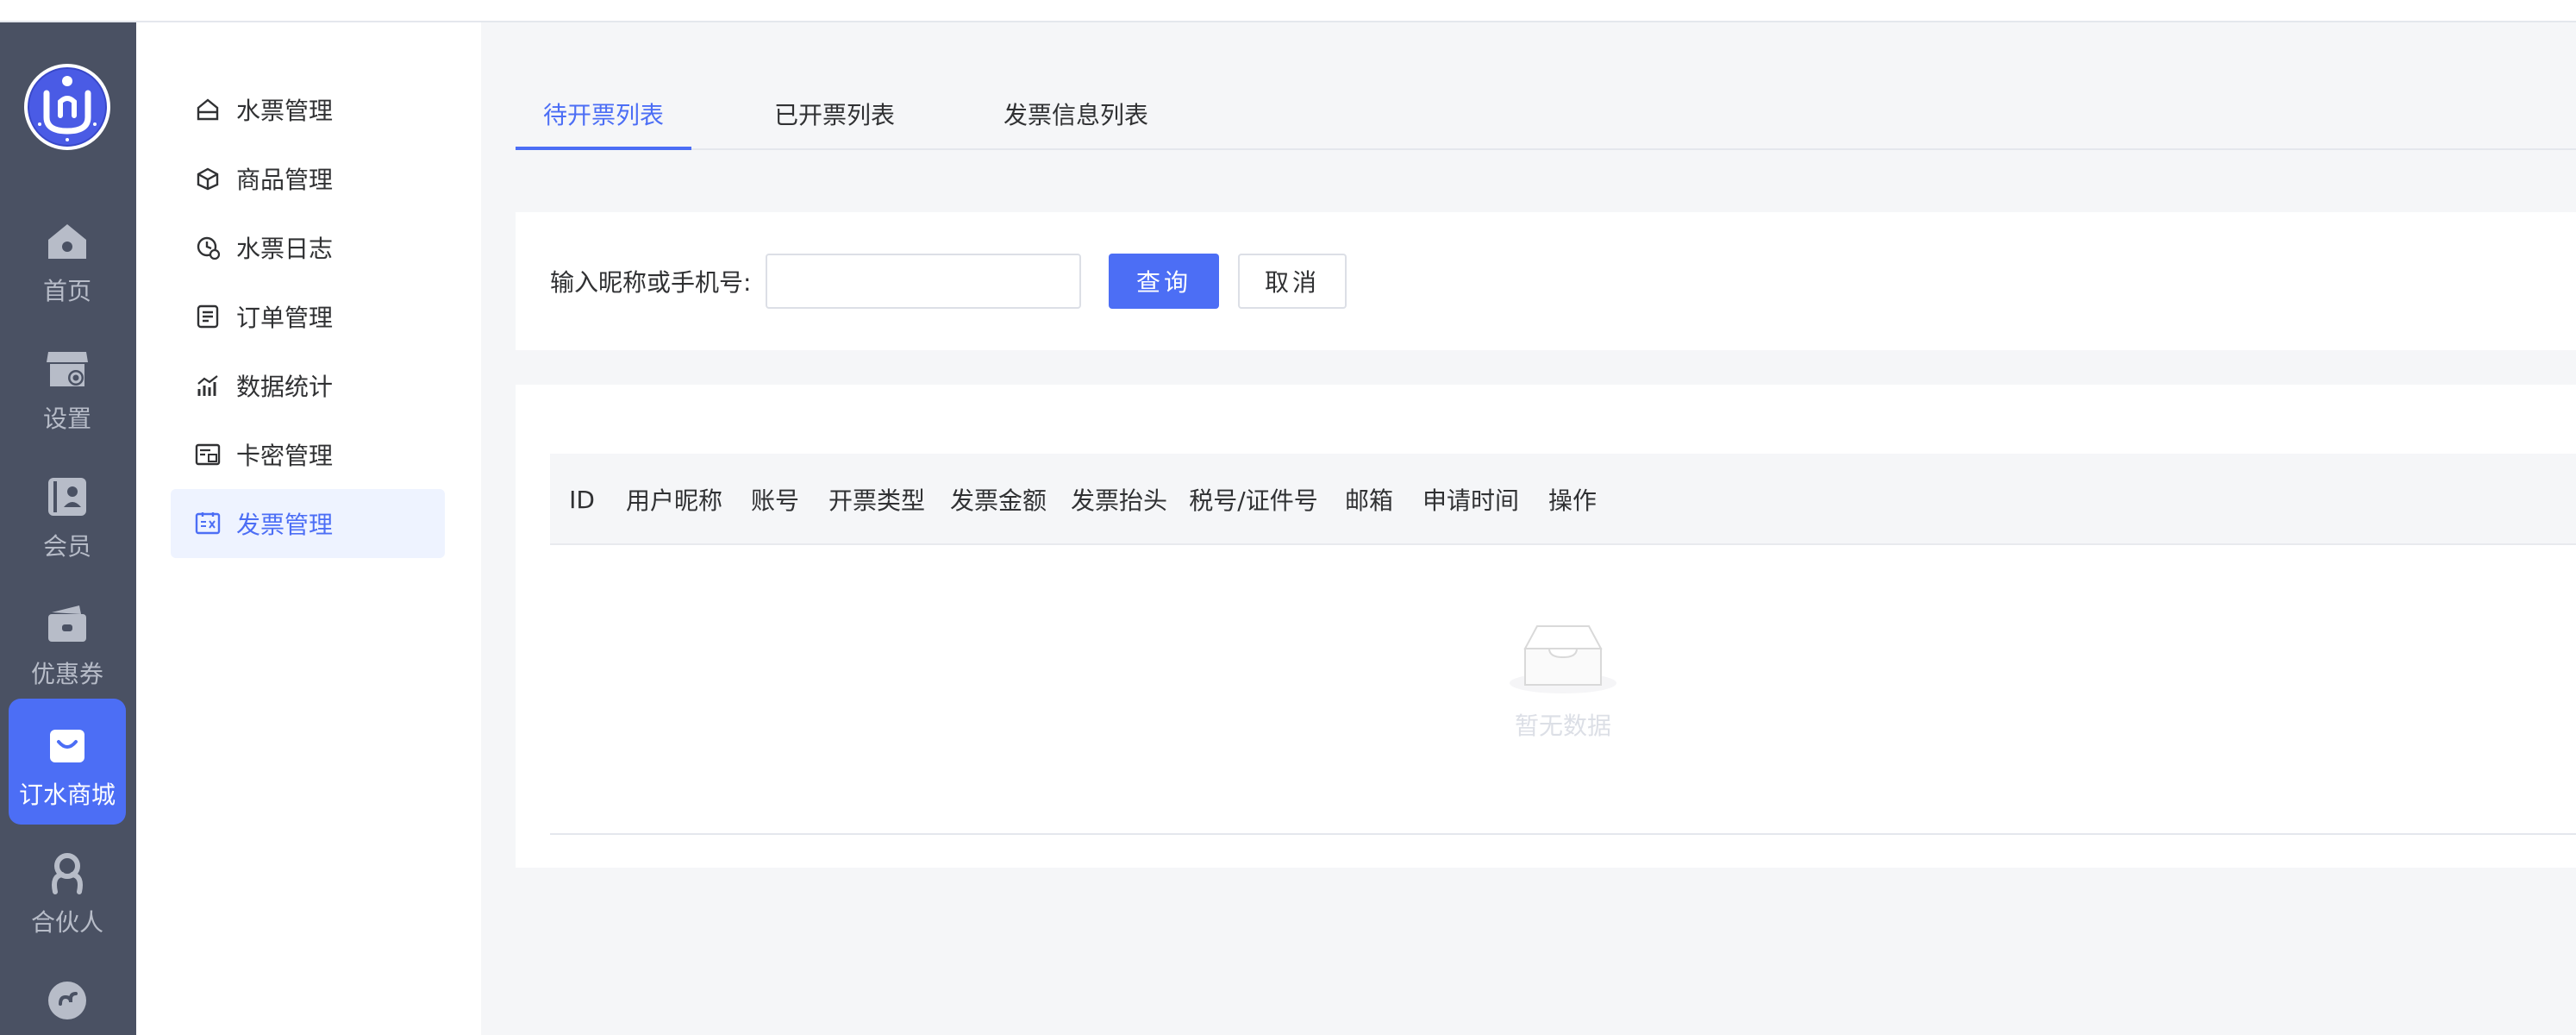  I want to click on store-settings-icon, so click(67, 370).